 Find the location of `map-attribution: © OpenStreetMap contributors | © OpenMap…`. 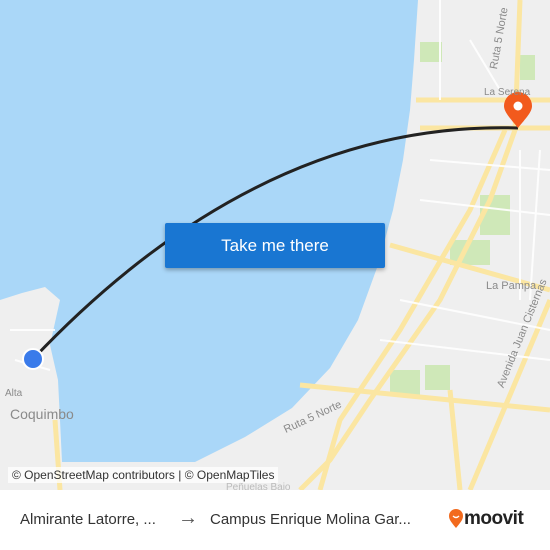

map-attribution: © OpenStreetMap contributors | © OpenMap… is located at coordinates (143, 475).